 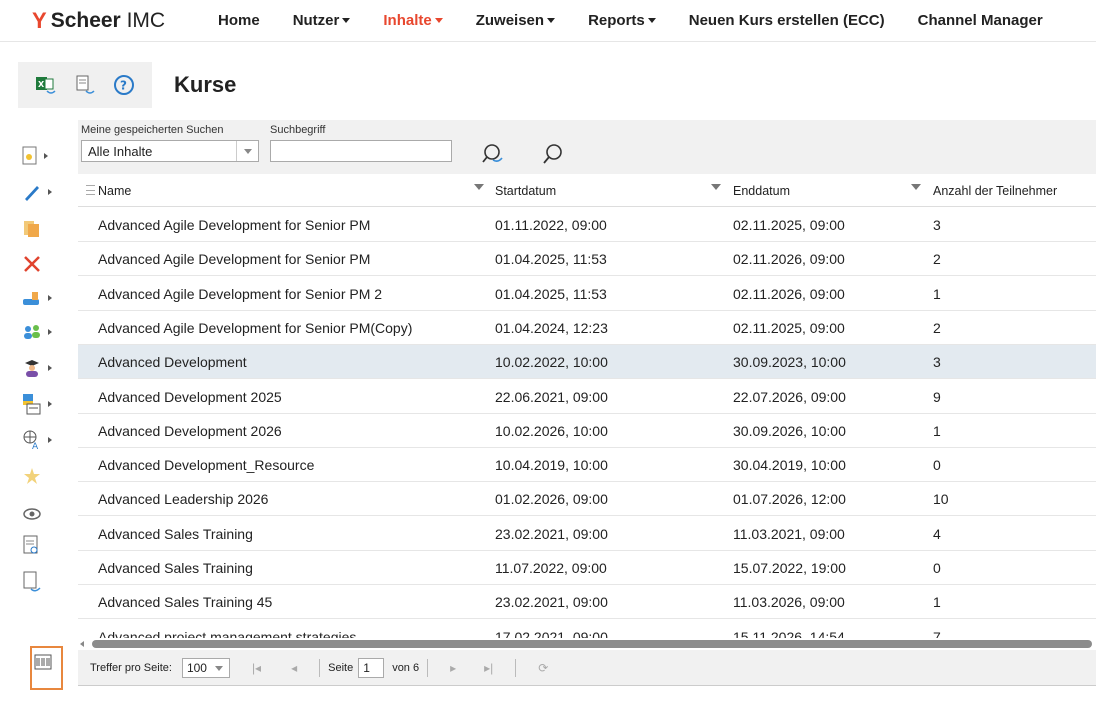 I want to click on catalog-icon, so click(x=32, y=404).